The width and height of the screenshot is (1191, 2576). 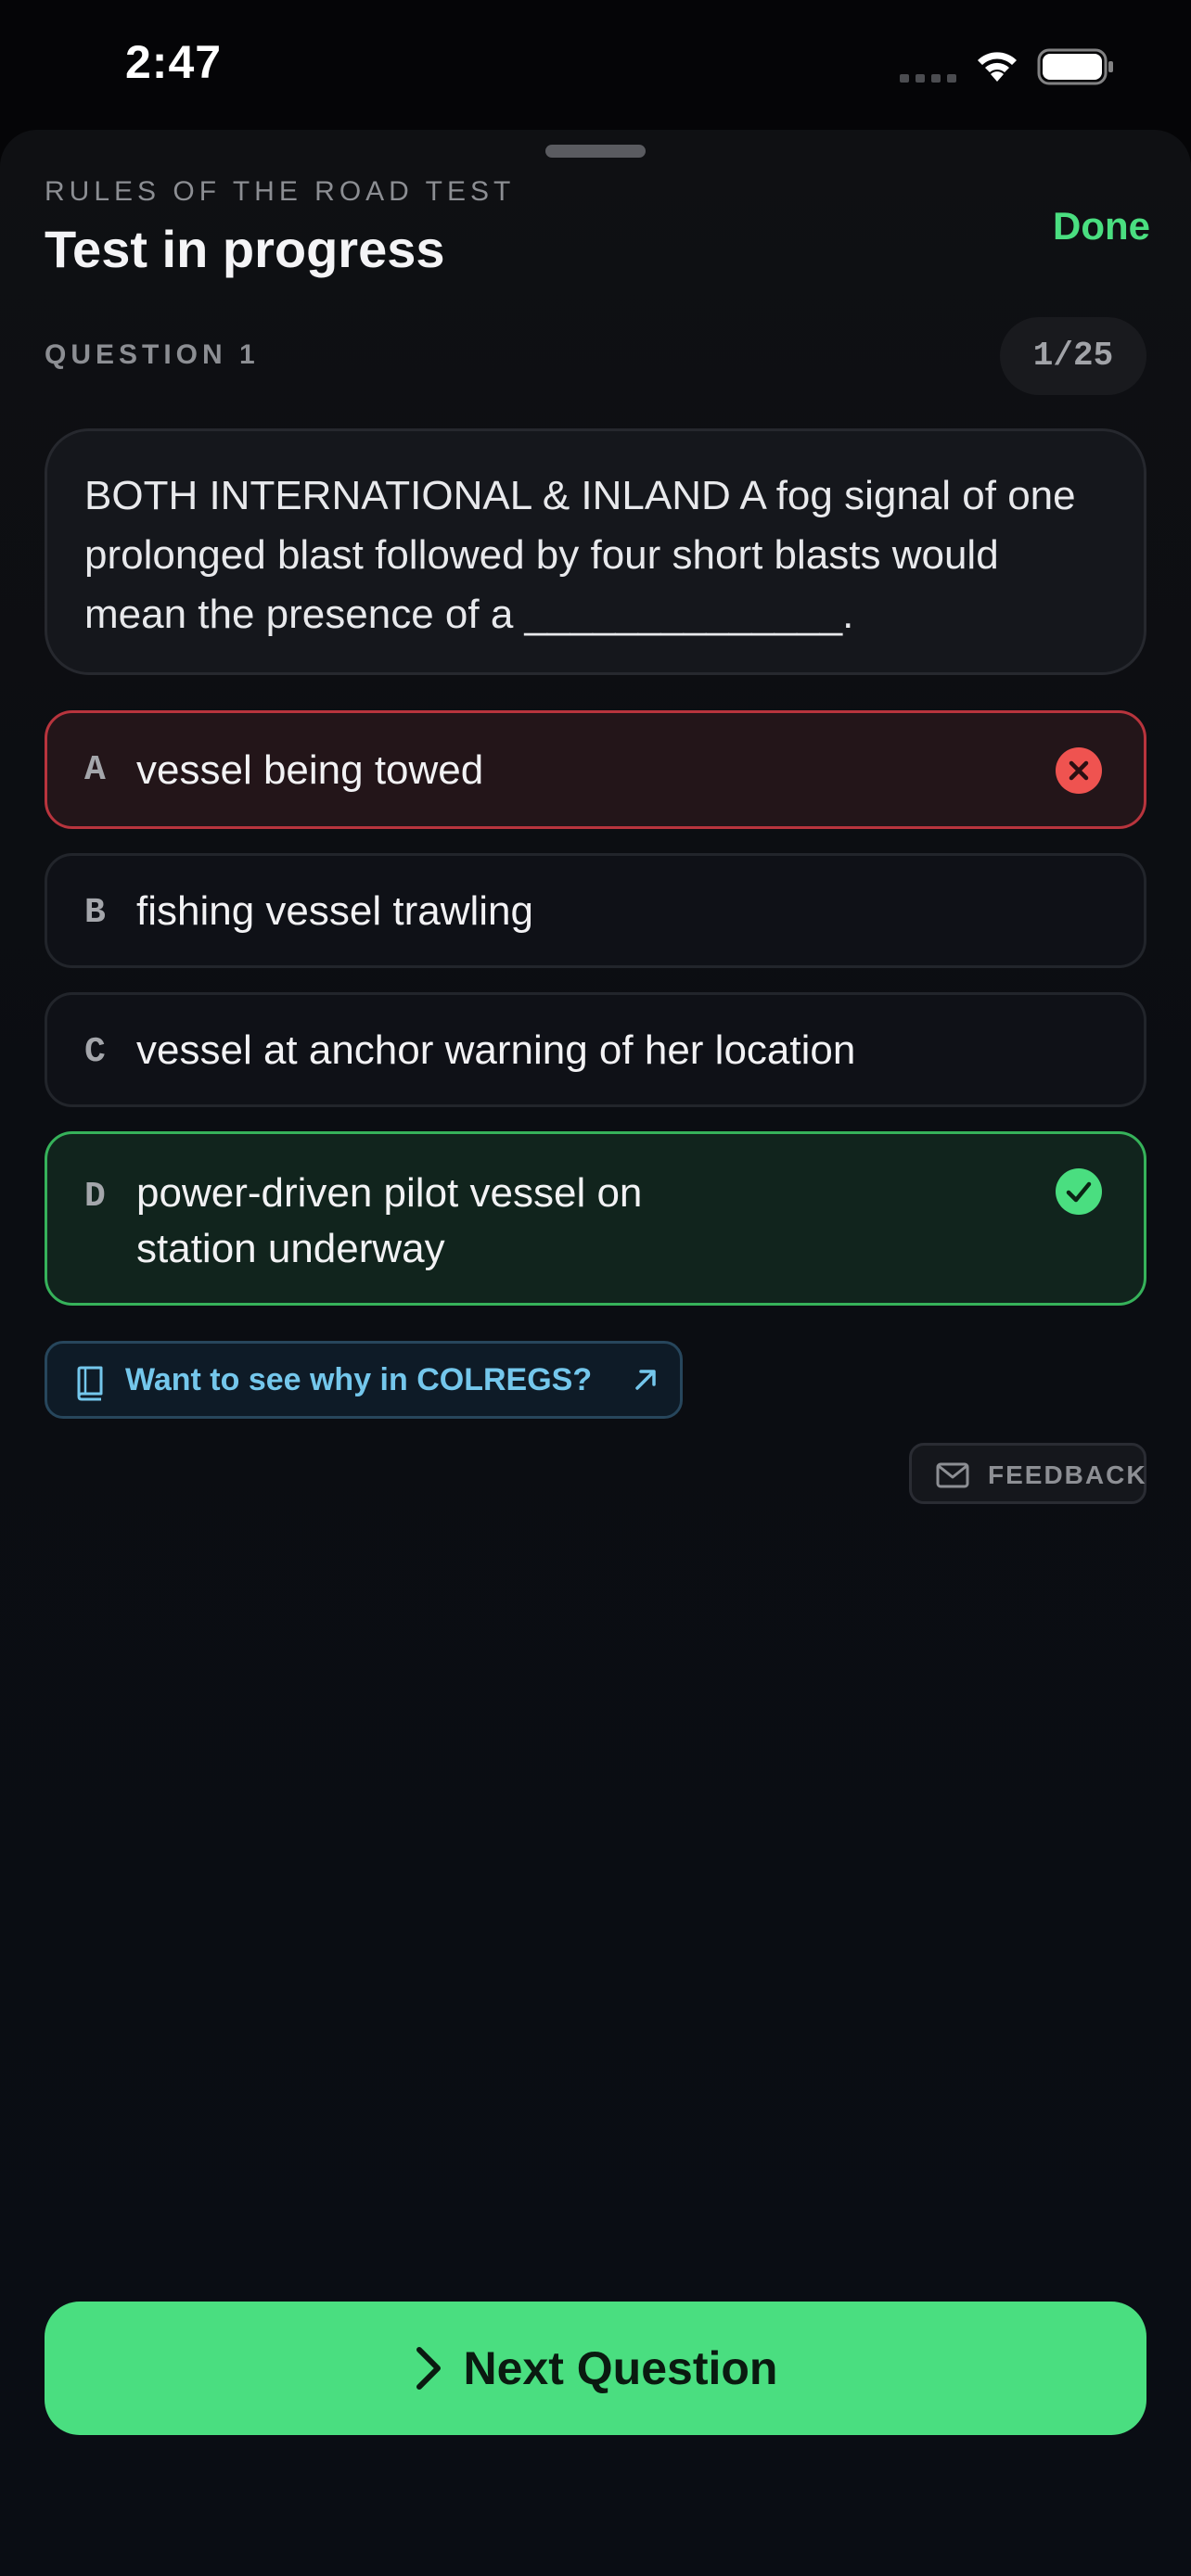 I want to click on colregs-link-button: Want to see why in COLREGS?, so click(x=364, y=1380).